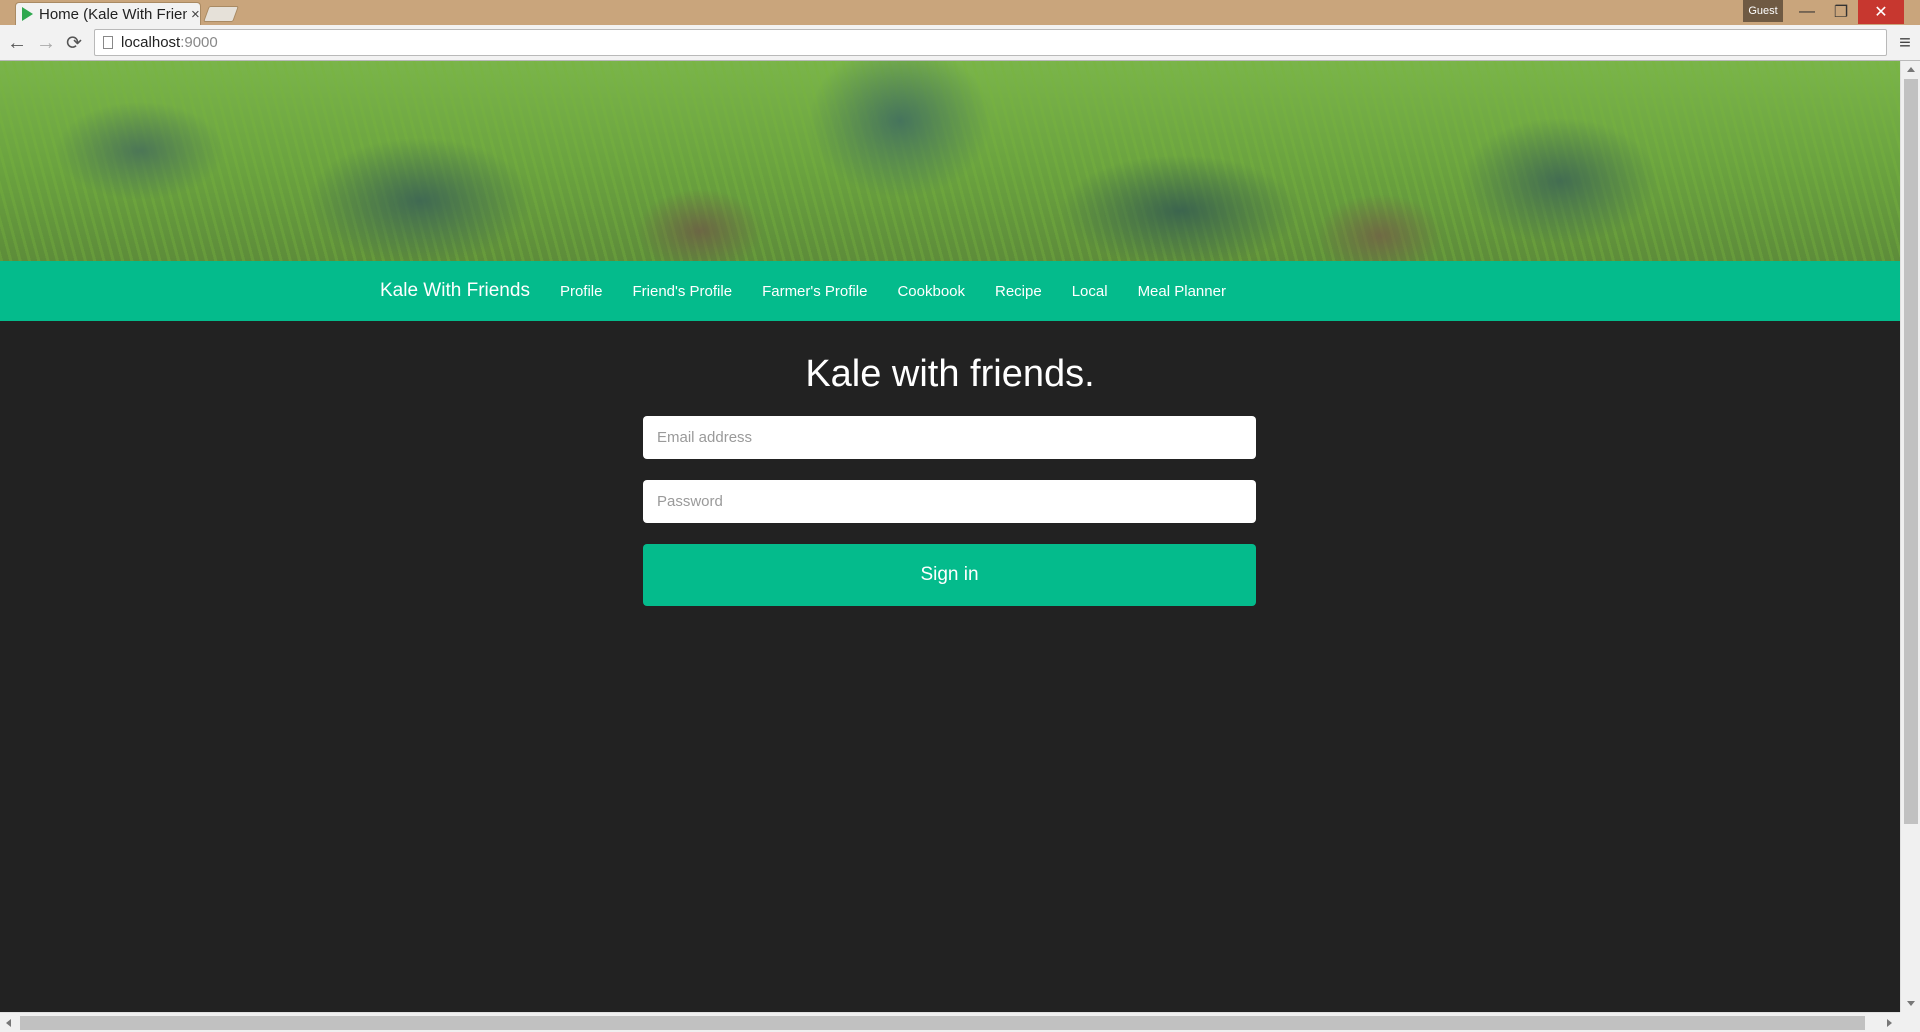 The image size is (1920, 1032). I want to click on new-tab-button, so click(221, 14).